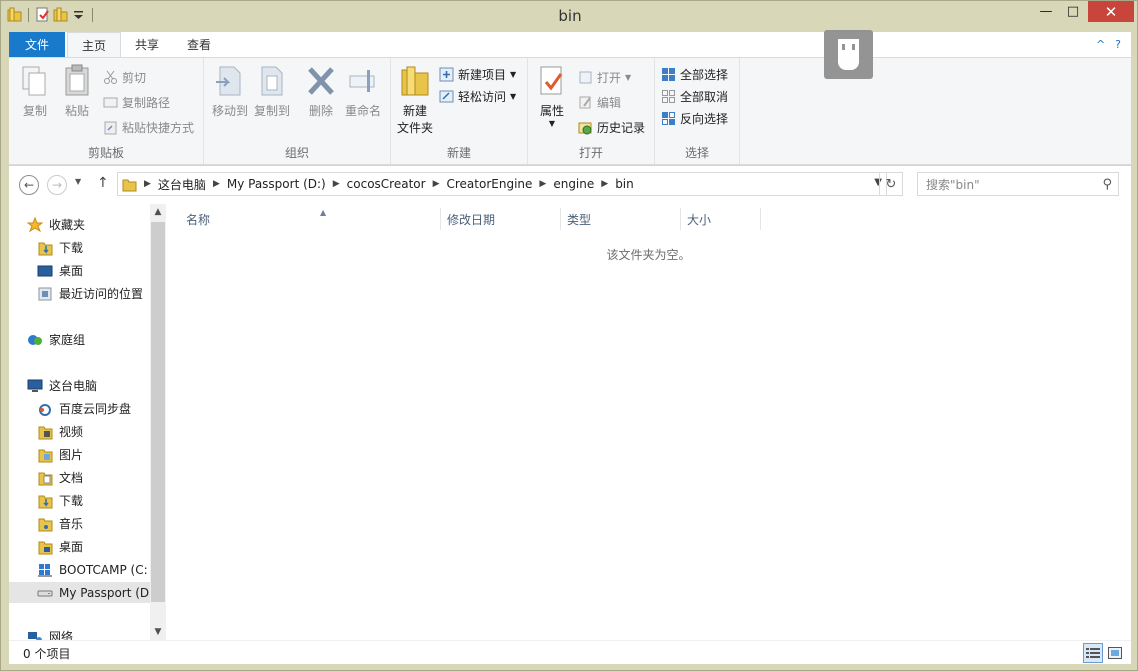 The image size is (1138, 671). I want to click on nav-network: 网络, so click(50, 633).